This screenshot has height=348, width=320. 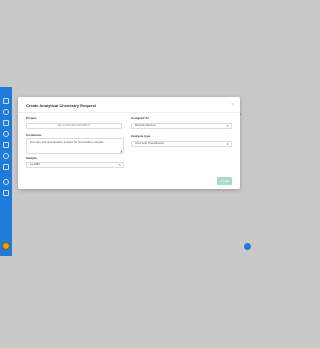 What do you see at coordinates (6, 123) in the screenshot?
I see `flask-icon` at bounding box center [6, 123].